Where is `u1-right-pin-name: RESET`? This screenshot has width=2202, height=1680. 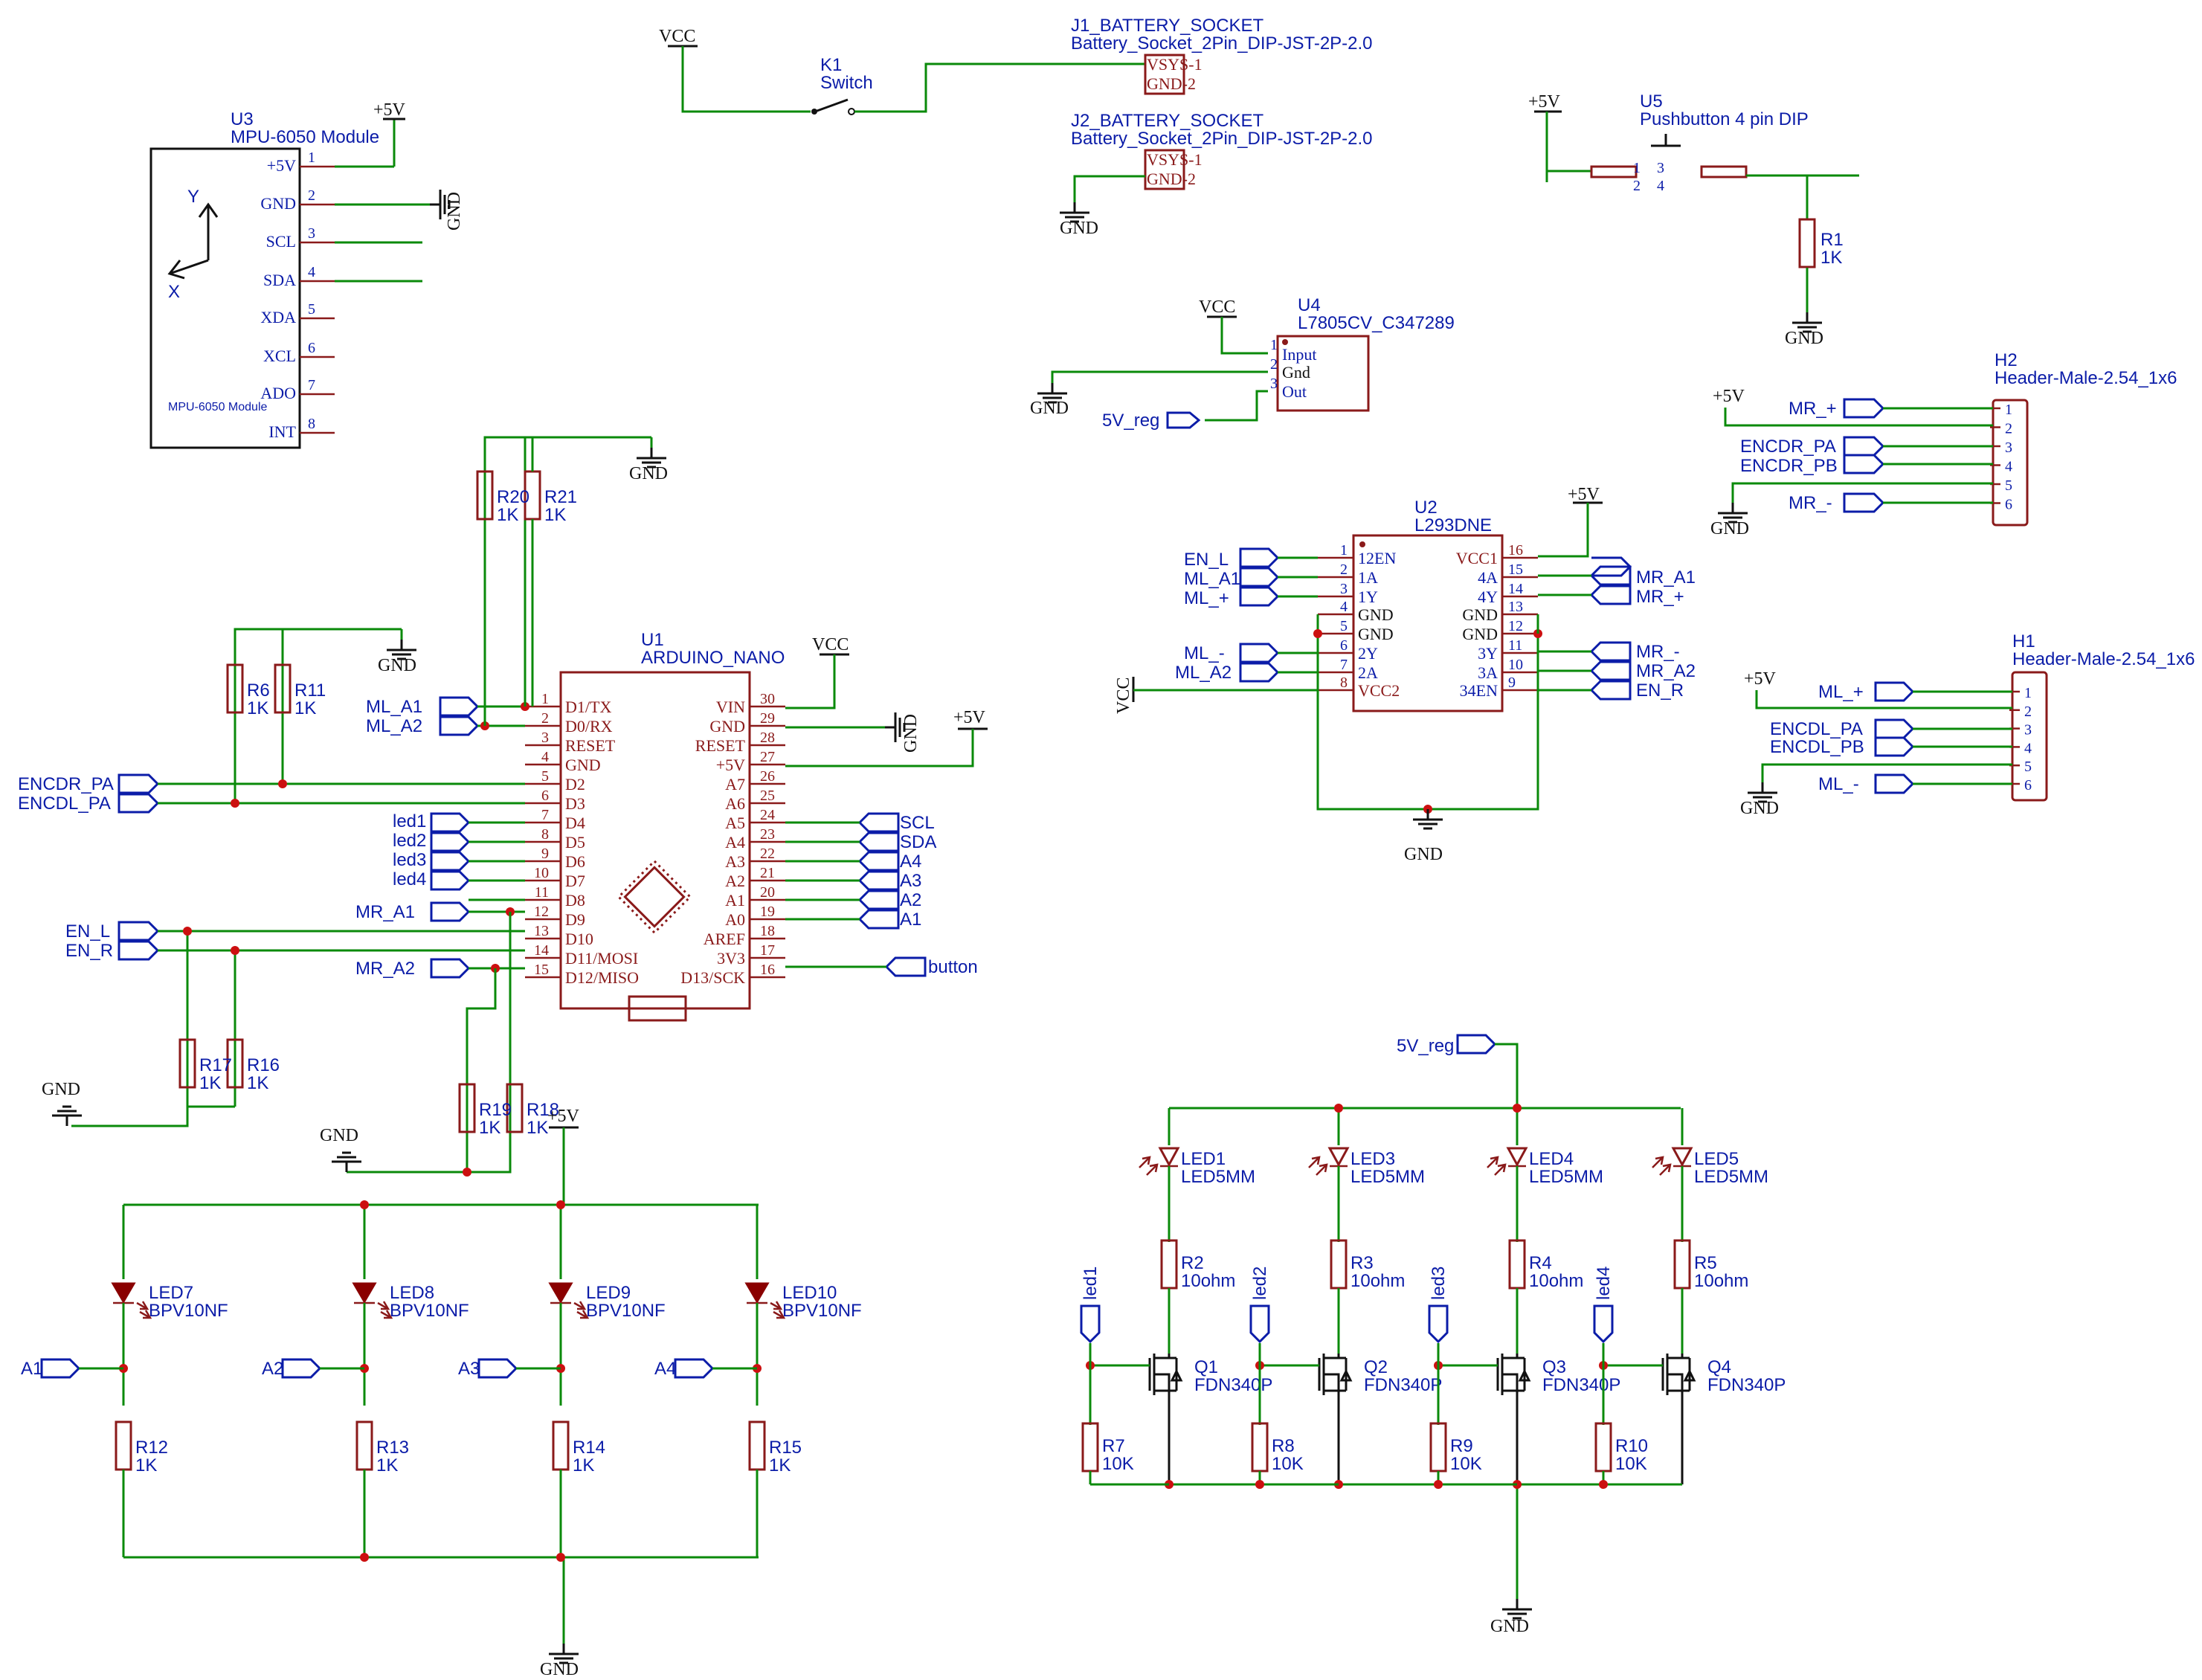 u1-right-pin-name: RESET is located at coordinates (720, 746).